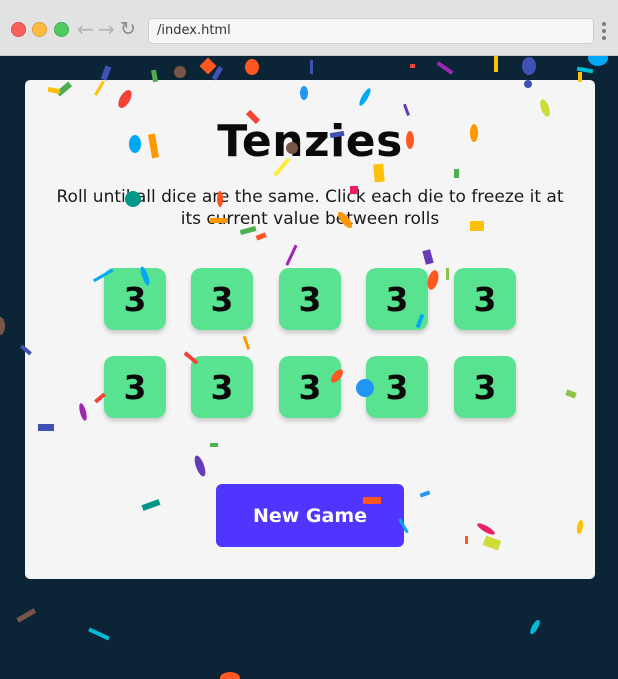 The width and height of the screenshot is (618, 679). What do you see at coordinates (310, 343) in the screenshot?
I see `dice-grid: 3 3 3 3 3 3 3 3 3 3` at bounding box center [310, 343].